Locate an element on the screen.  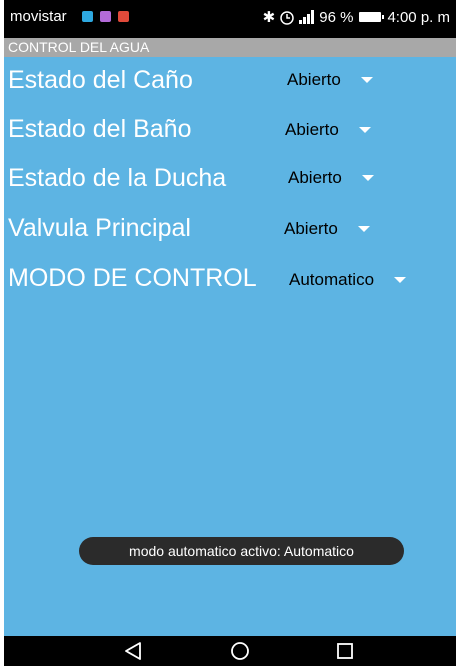
label-modo-control: MODO DE CONTROL is located at coordinates (132, 278).